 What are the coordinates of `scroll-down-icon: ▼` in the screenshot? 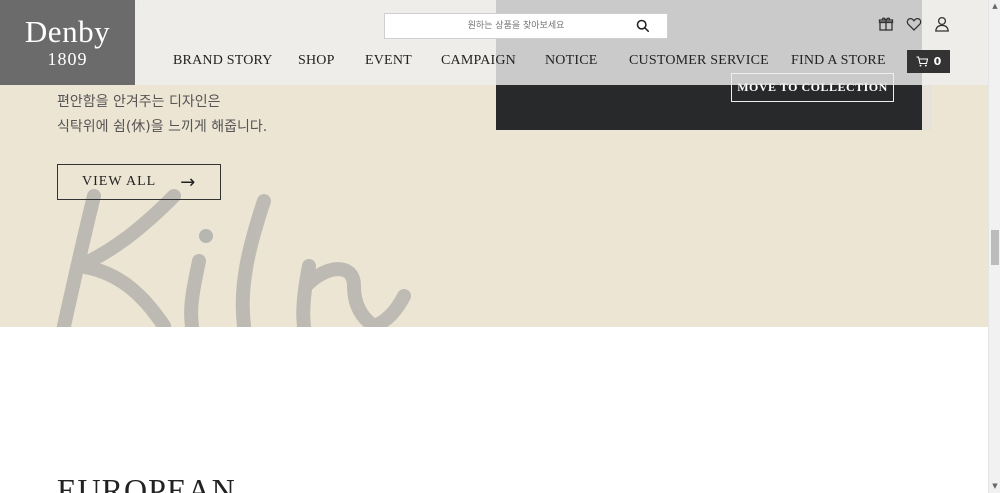 It's located at (995, 486).